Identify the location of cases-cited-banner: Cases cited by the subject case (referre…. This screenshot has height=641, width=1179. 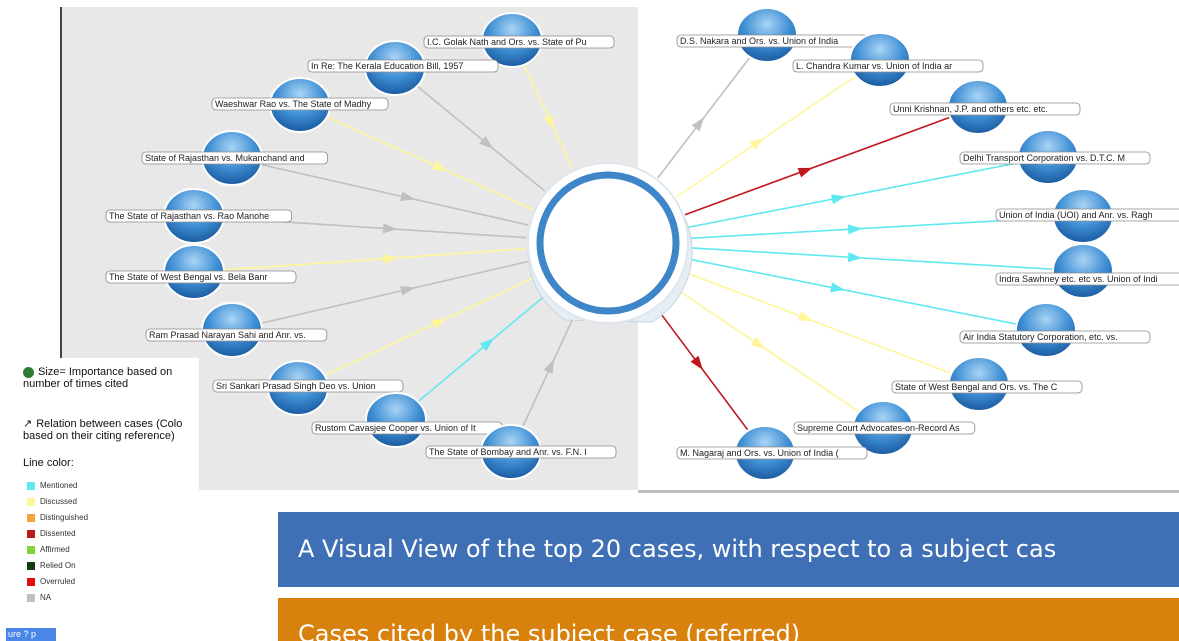
(728, 619).